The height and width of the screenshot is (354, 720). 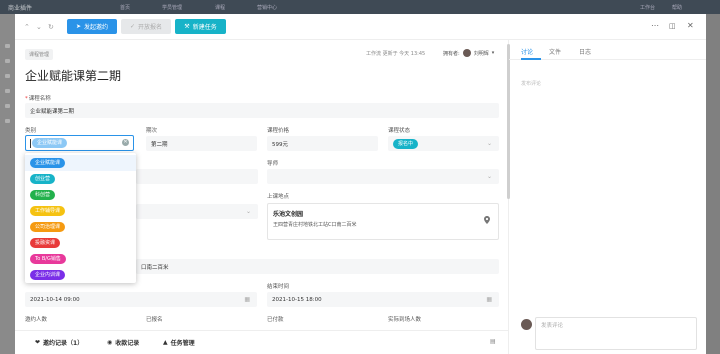 What do you see at coordinates (201, 143) in the screenshot?
I see `session-field: 第二期` at bounding box center [201, 143].